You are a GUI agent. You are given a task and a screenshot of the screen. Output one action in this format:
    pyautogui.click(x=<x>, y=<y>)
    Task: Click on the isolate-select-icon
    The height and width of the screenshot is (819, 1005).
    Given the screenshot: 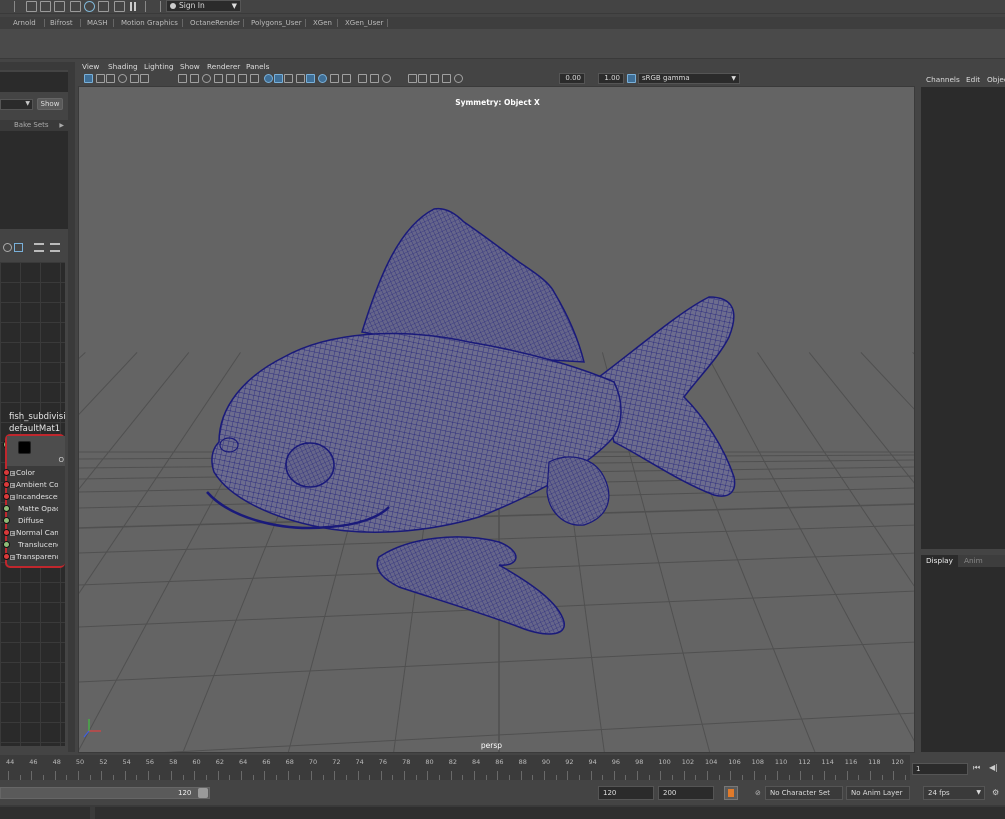 What is the action you would take?
    pyautogui.click(x=386, y=78)
    